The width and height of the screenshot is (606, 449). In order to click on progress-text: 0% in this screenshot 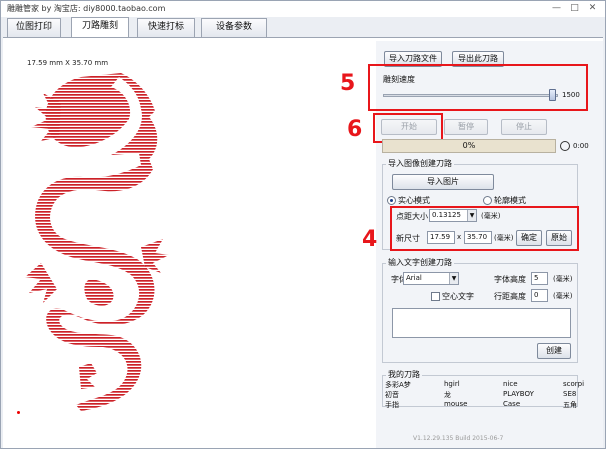, I will do `click(469, 145)`.